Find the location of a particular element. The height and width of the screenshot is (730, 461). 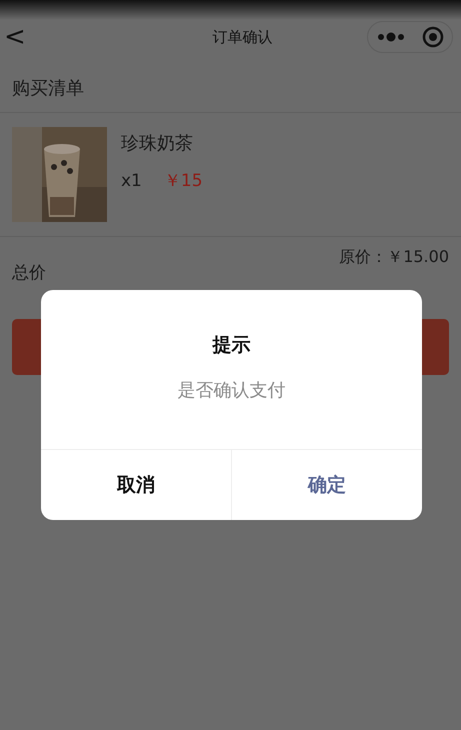

quantity: x1 is located at coordinates (131, 181).